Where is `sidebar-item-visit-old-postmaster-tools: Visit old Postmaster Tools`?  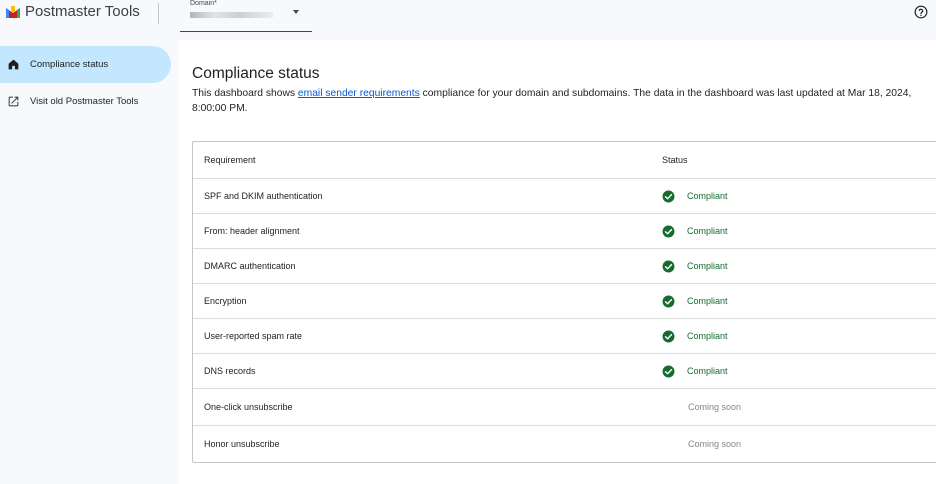 sidebar-item-visit-old-postmaster-tools: Visit old Postmaster Tools is located at coordinates (85, 101).